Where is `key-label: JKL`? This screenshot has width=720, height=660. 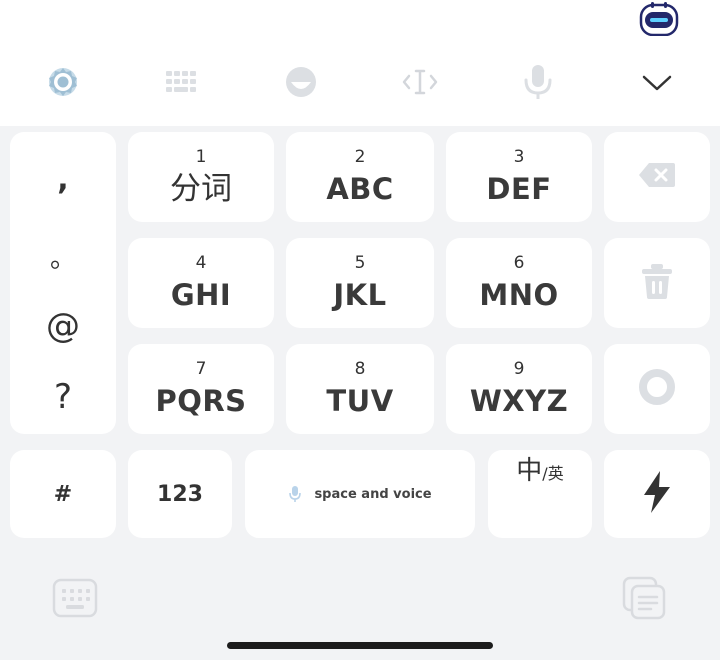 key-label: JKL is located at coordinates (360, 295).